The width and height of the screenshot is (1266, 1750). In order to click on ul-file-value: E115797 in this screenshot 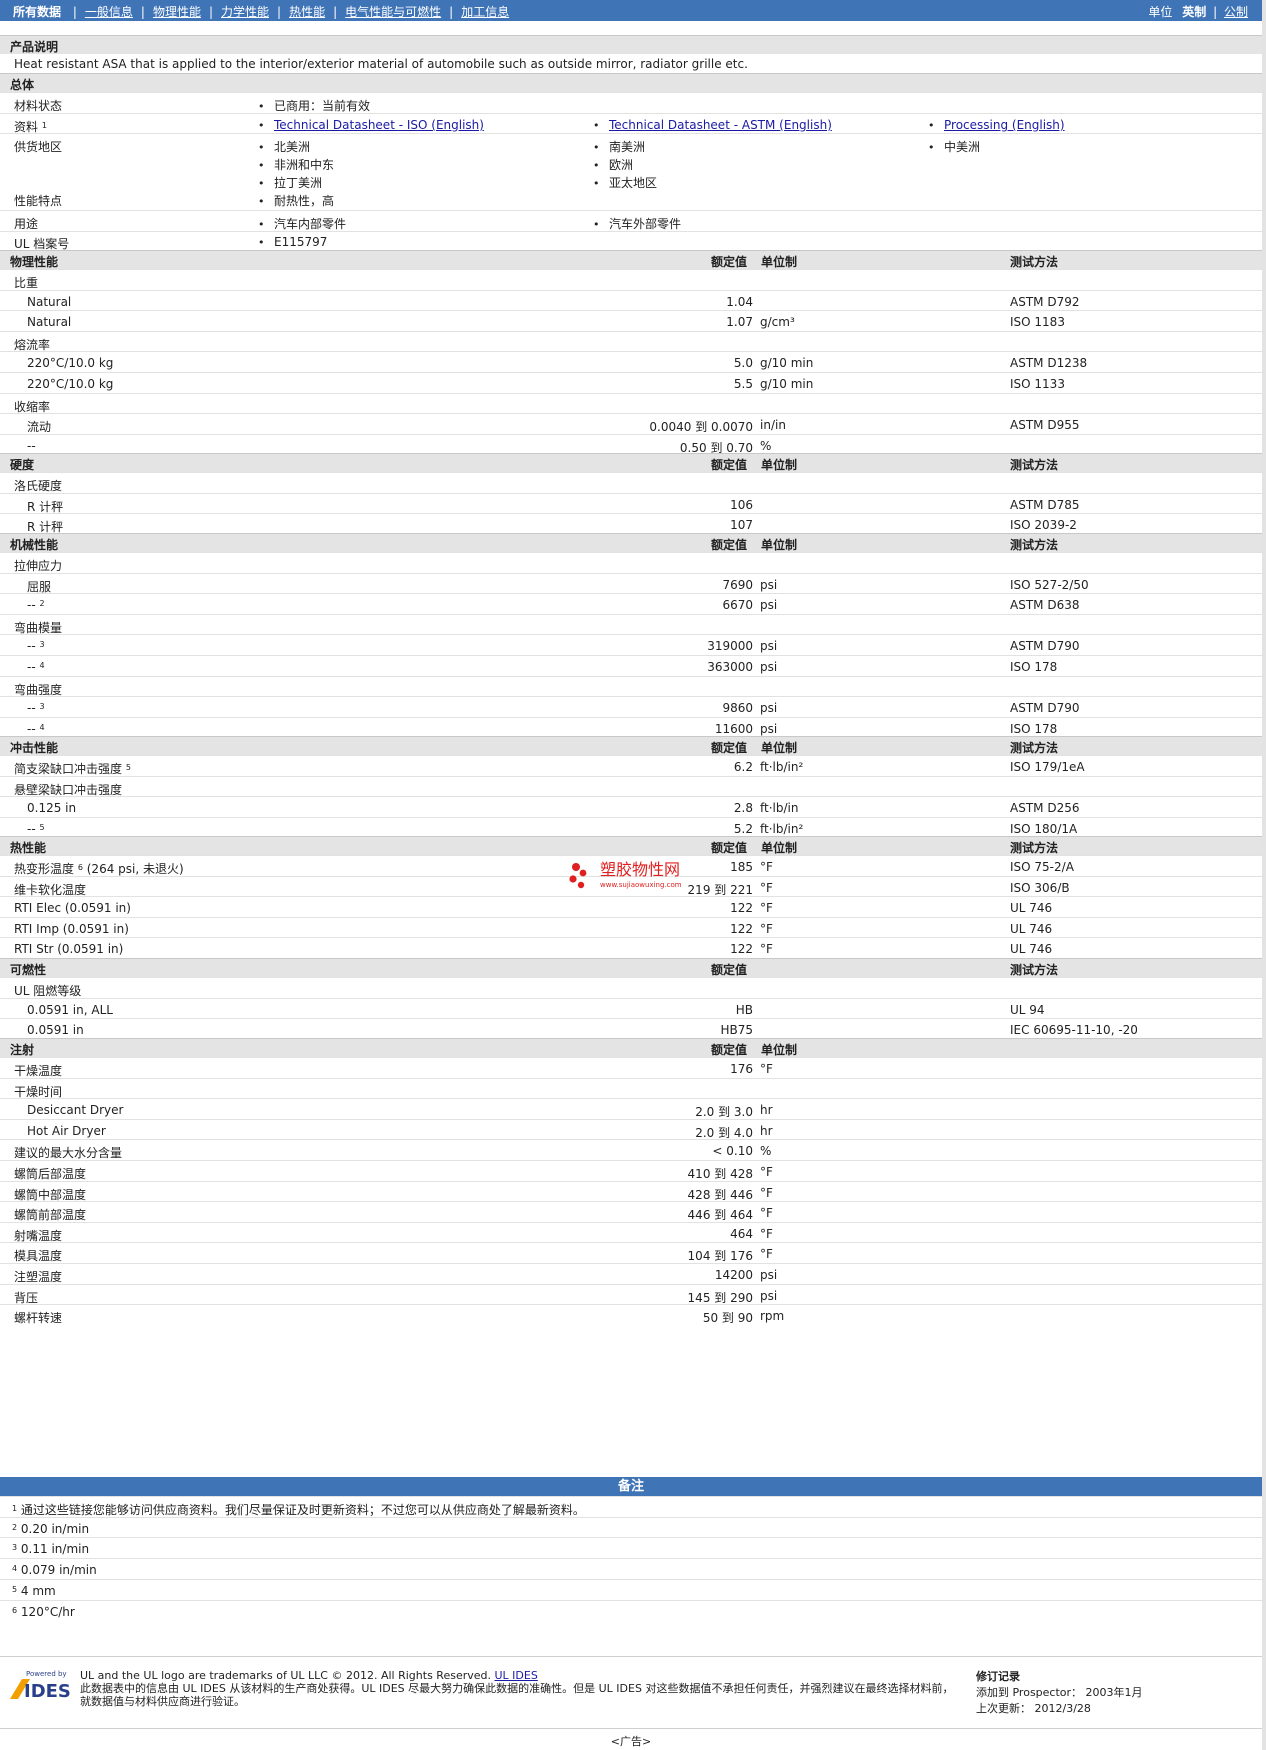, I will do `click(292, 242)`.